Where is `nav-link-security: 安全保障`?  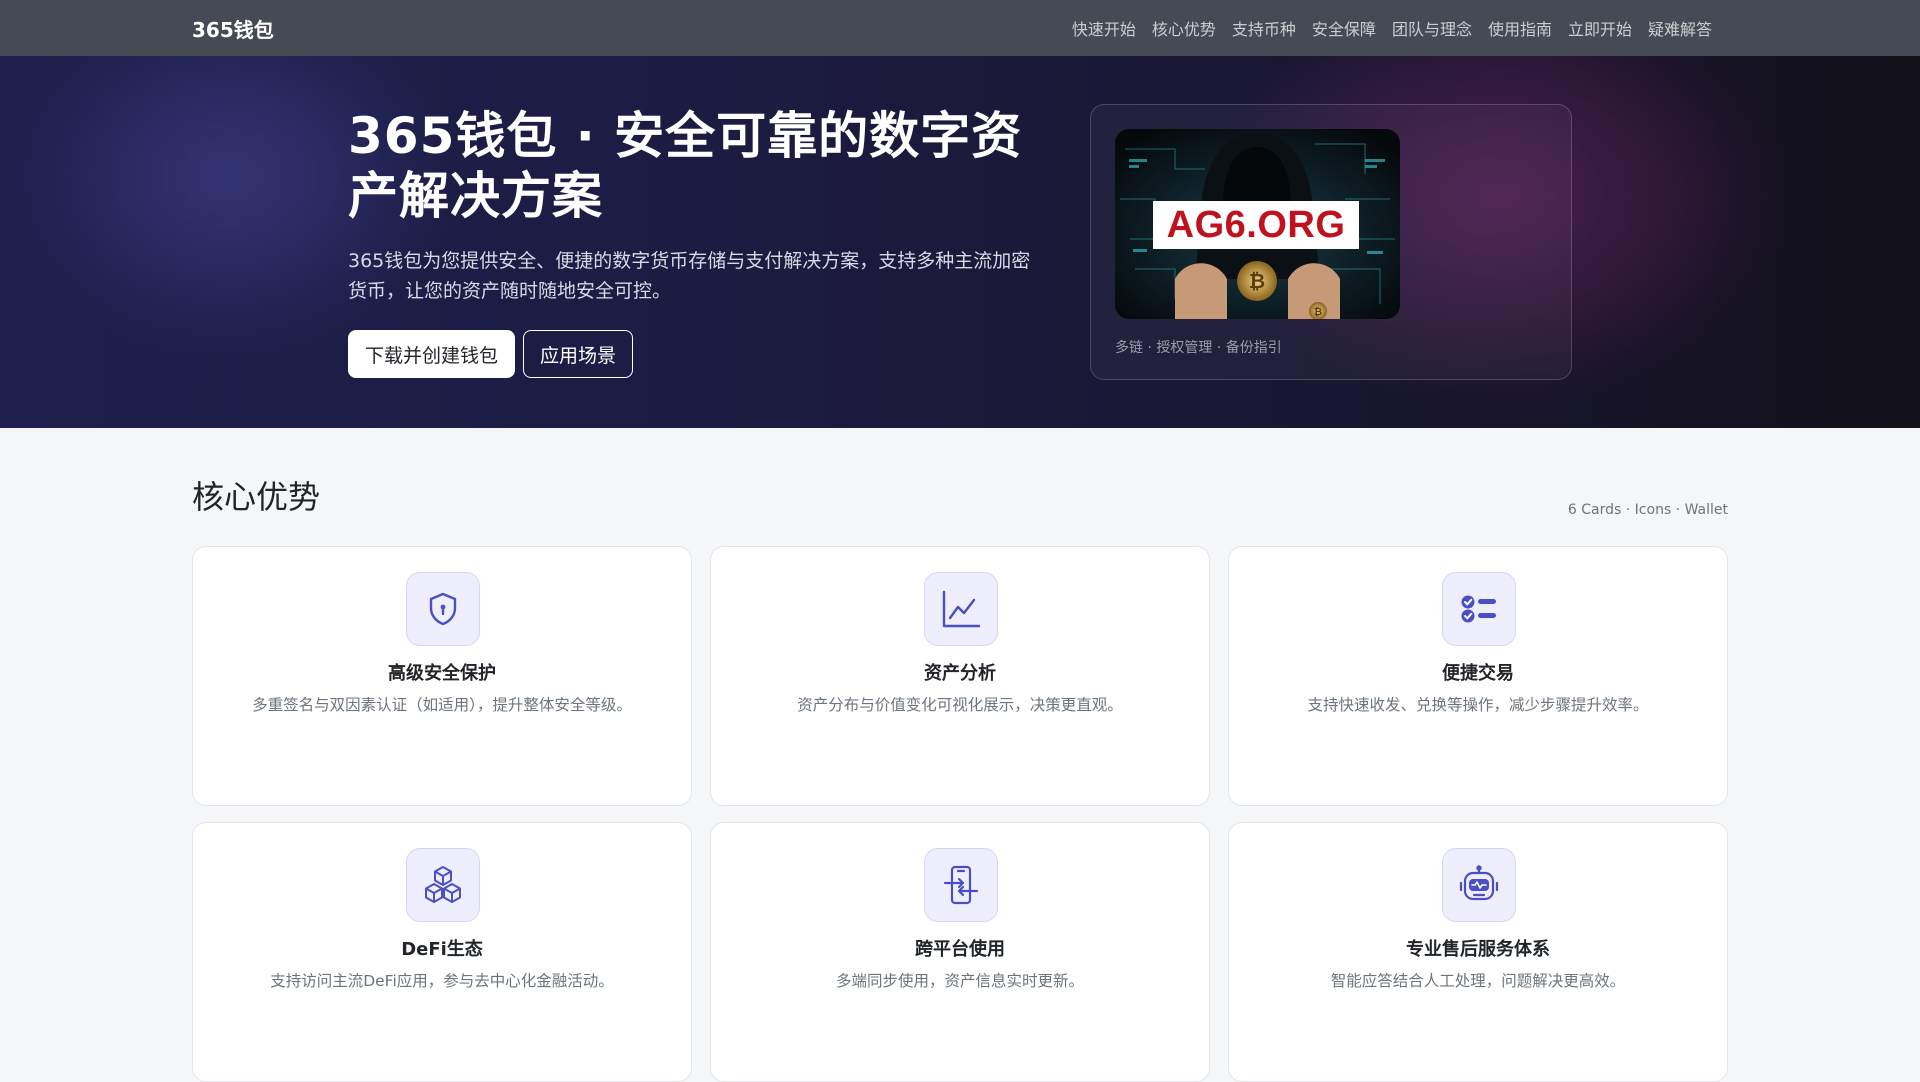 nav-link-security: 安全保障 is located at coordinates (1344, 28).